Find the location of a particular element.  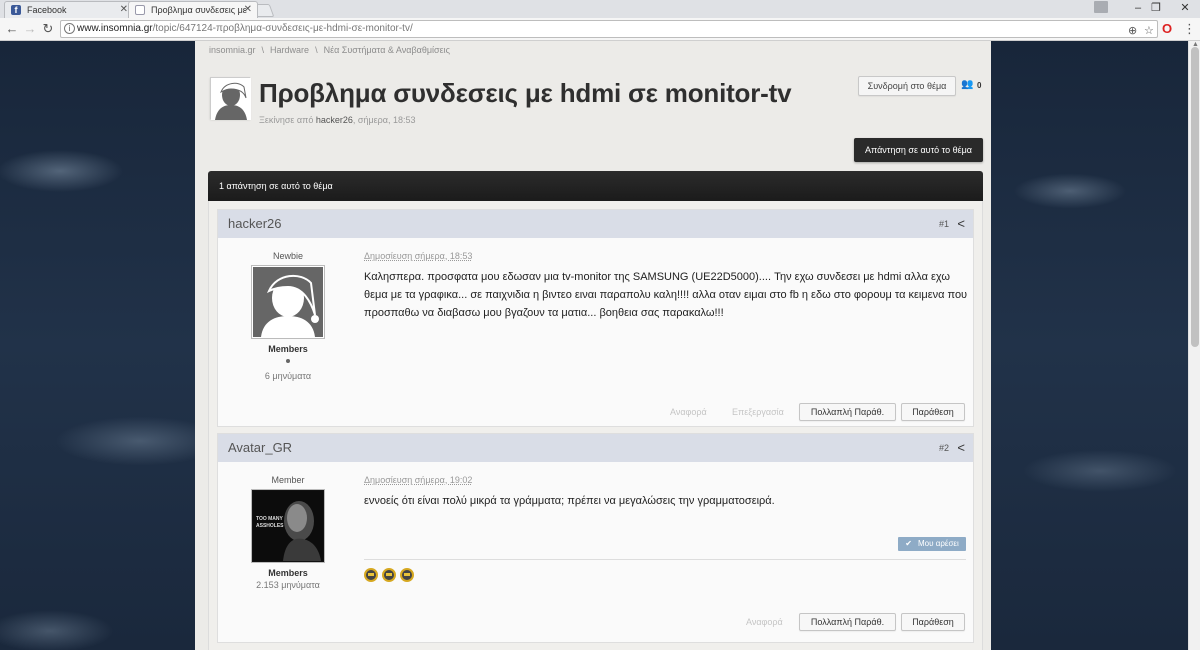

like-label: Μου αρέσει is located at coordinates (938, 543).